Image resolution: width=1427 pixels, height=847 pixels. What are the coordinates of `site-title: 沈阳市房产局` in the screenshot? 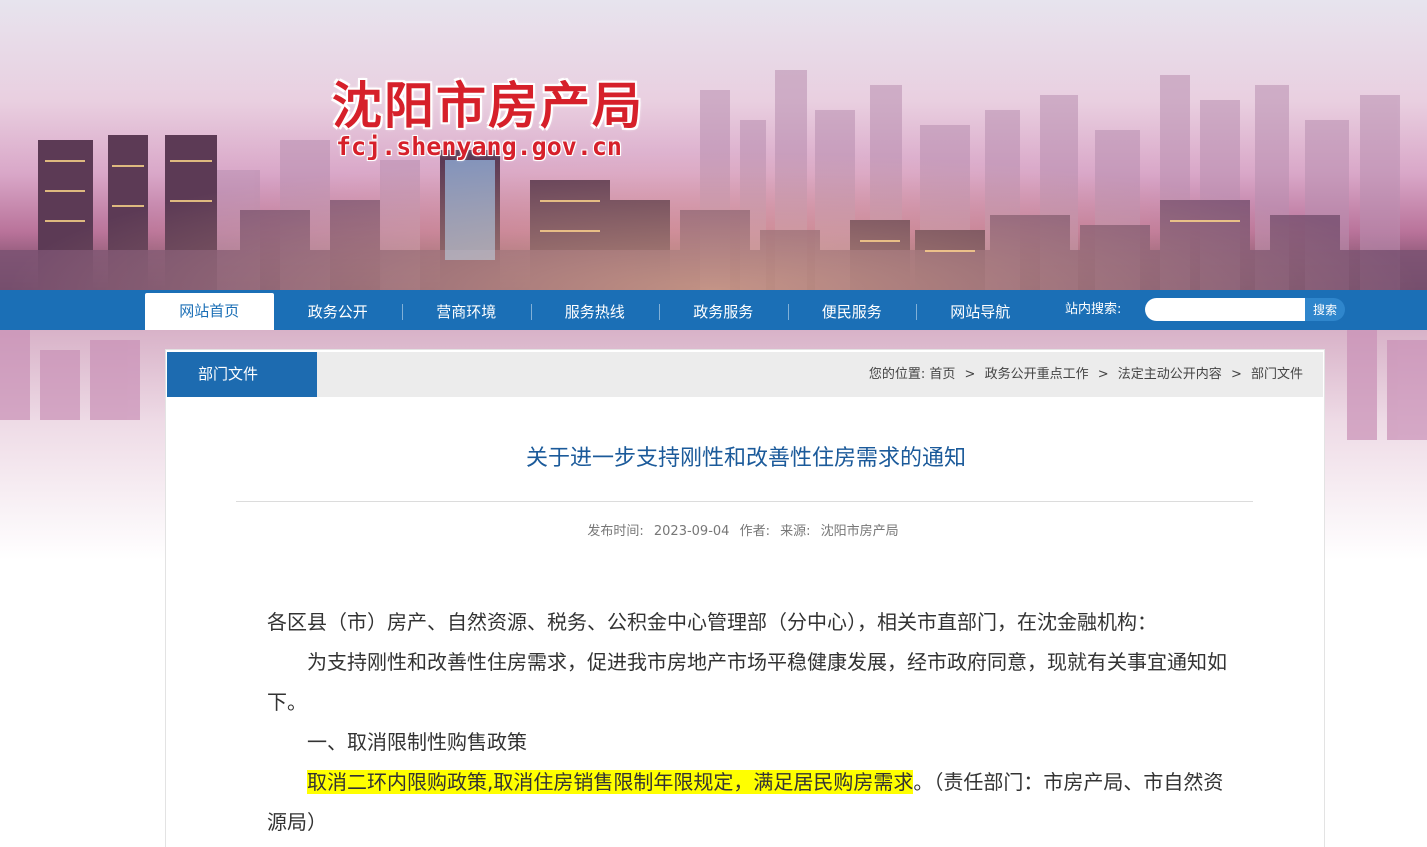 It's located at (488, 106).